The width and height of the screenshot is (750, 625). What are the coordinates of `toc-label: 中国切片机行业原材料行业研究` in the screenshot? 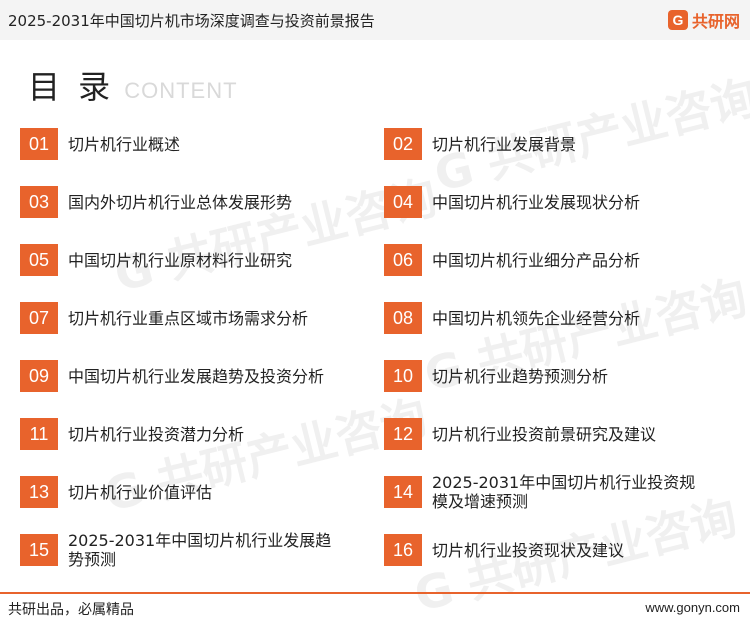 It's located at (180, 260).